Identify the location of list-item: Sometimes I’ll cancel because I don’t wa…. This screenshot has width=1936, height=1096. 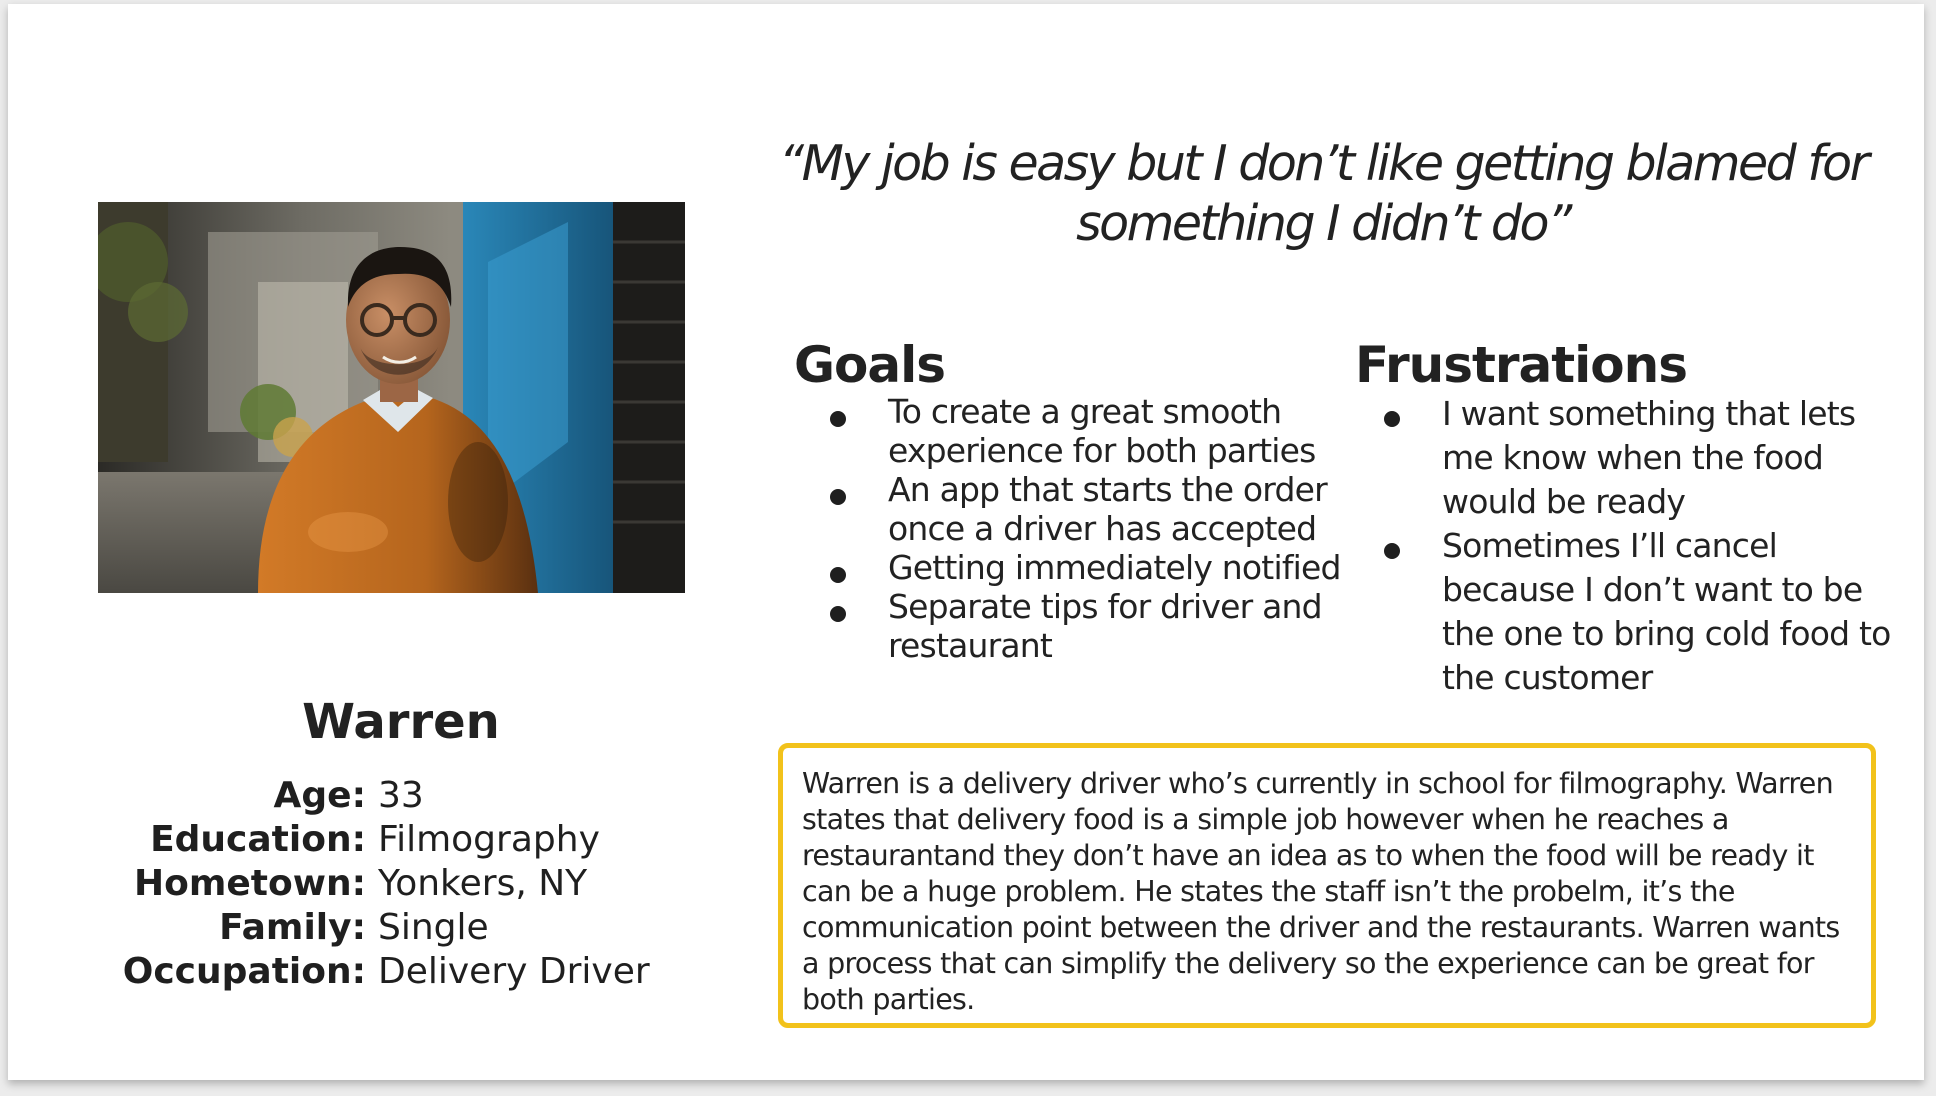
(1634, 612).